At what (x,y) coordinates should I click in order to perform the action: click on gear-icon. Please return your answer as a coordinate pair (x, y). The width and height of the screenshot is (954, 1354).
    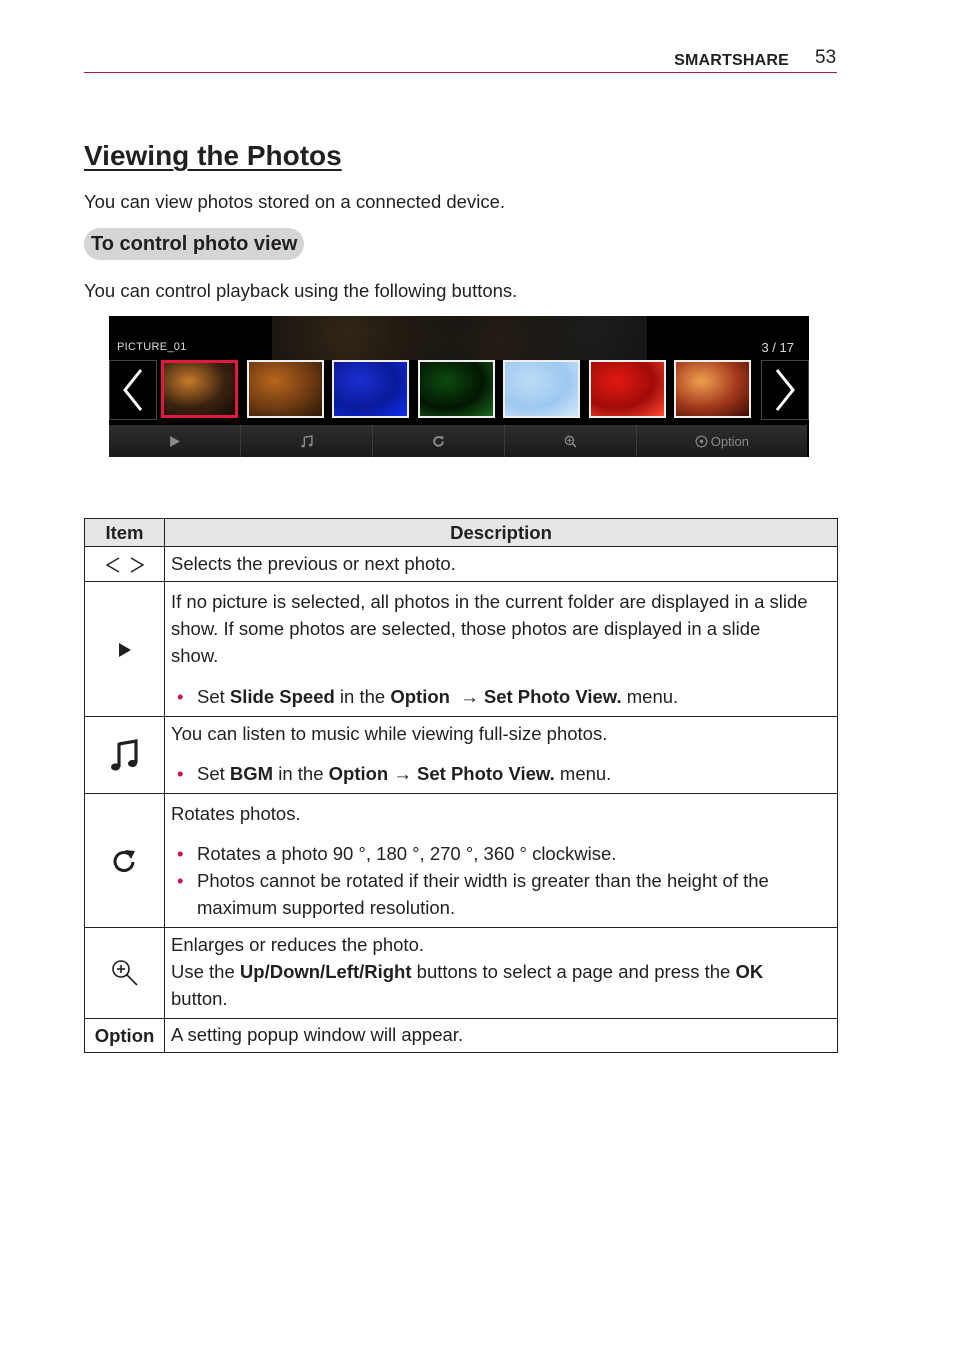
    Looking at the image, I should click on (701, 441).